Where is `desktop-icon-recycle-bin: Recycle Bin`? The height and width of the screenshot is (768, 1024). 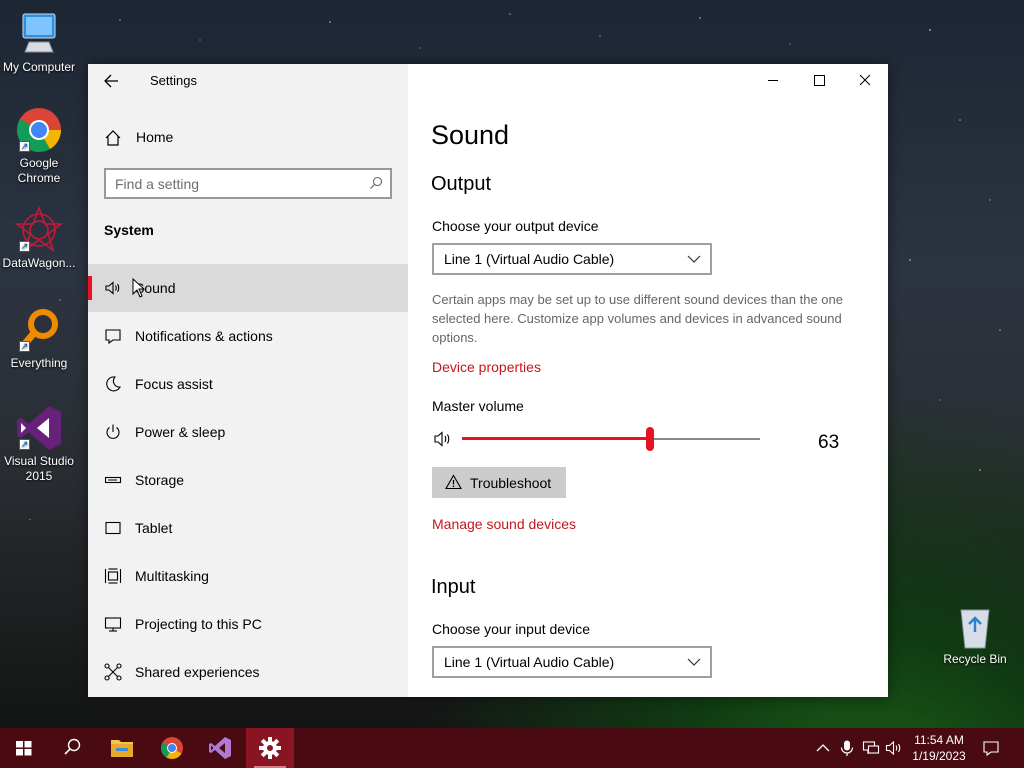 desktop-icon-recycle-bin: Recycle Bin is located at coordinates (975, 634).